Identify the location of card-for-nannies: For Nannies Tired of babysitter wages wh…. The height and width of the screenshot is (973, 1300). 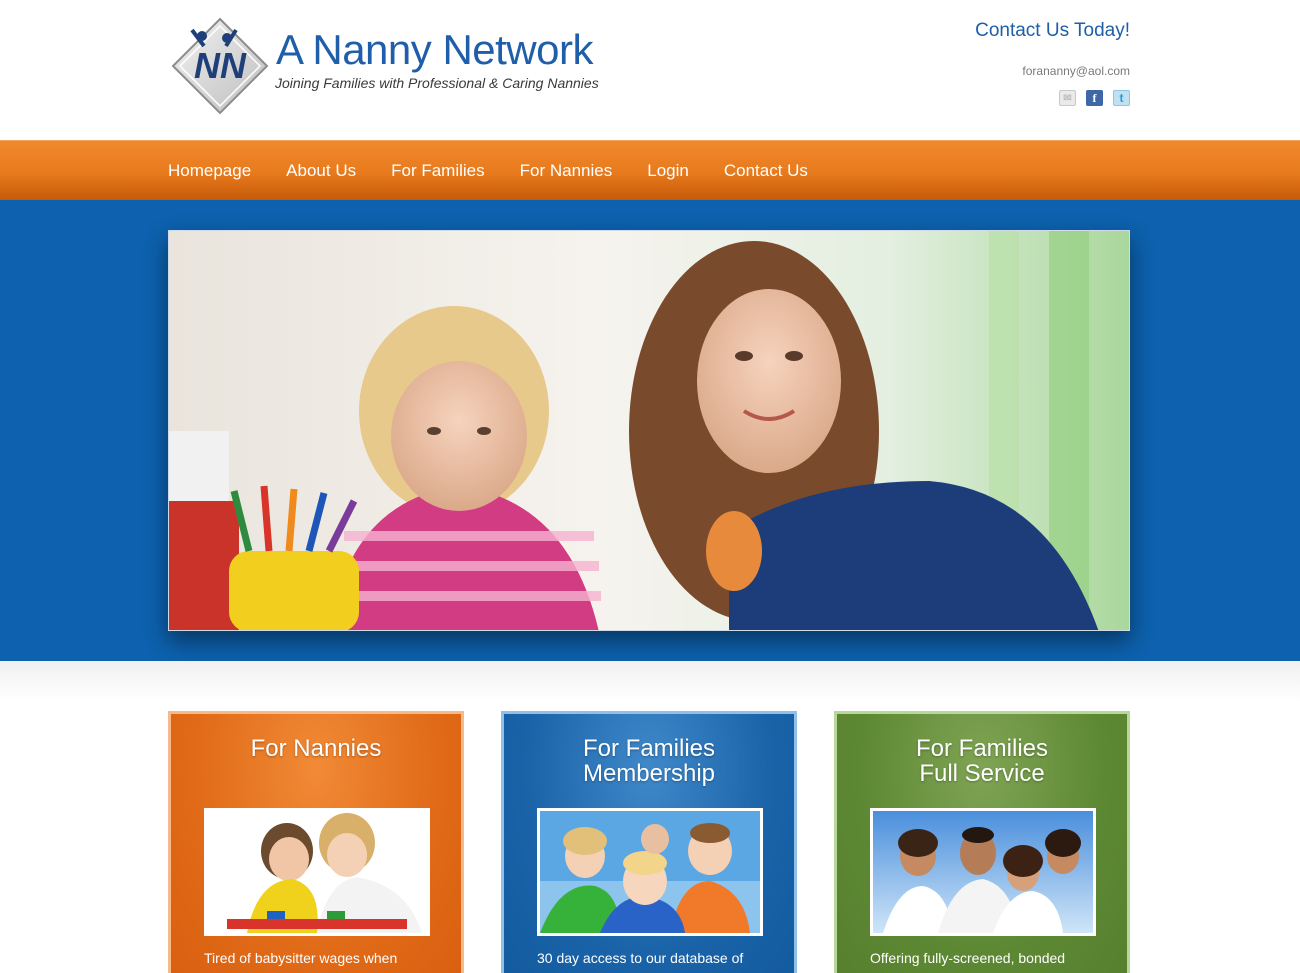
(316, 842).